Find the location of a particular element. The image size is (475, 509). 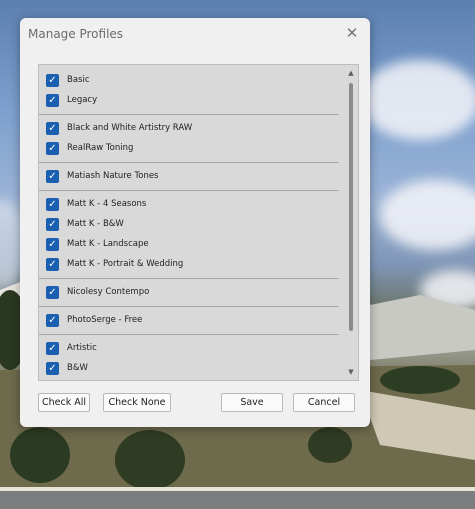

profile-group: ✓ Artistic ✓ B&W is located at coordinates (189, 357).